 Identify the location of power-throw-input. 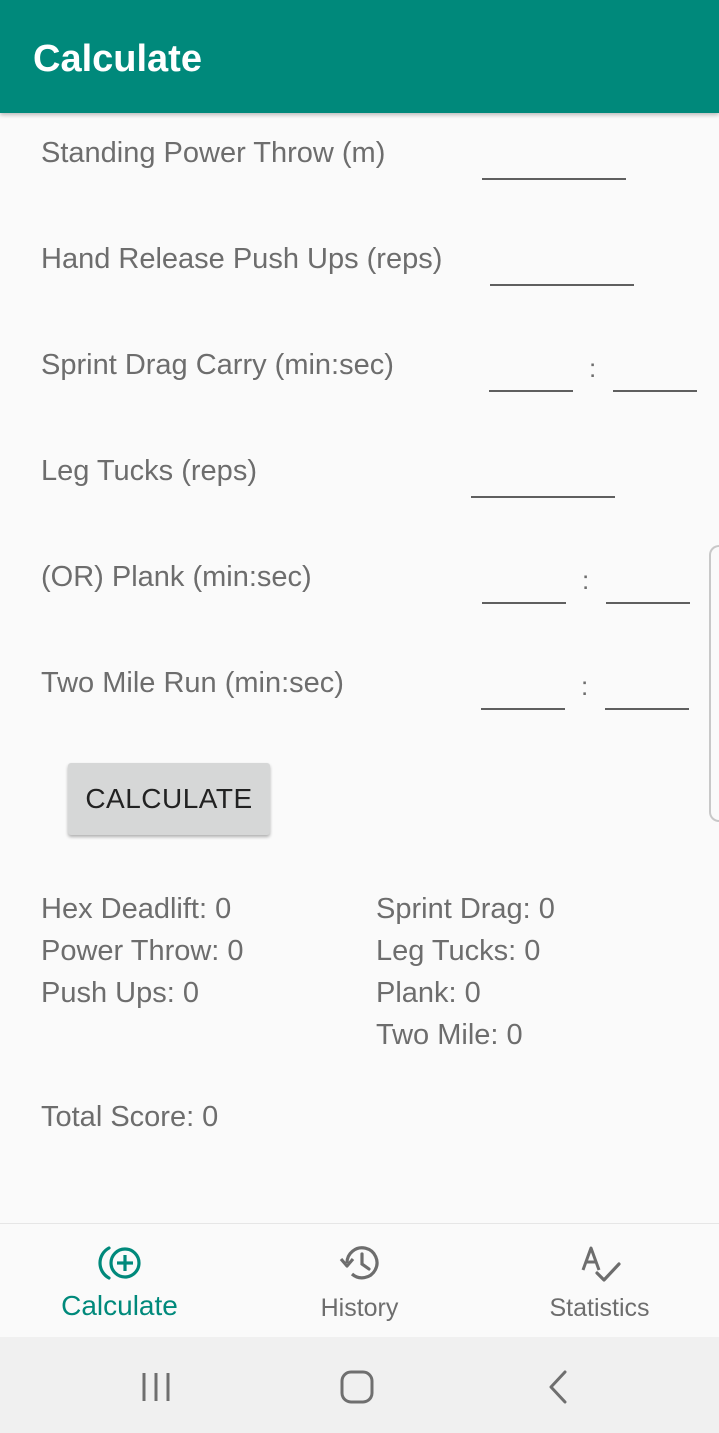
(554, 179).